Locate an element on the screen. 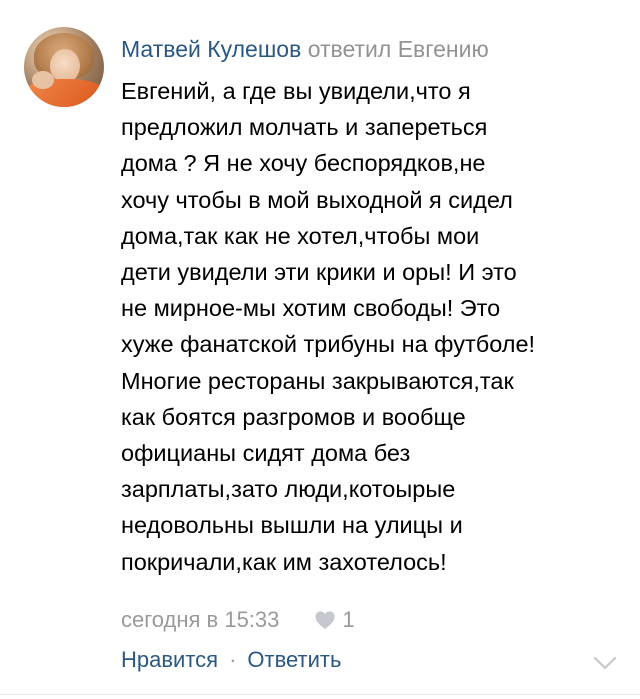 The height and width of the screenshot is (699, 640). divider is located at coordinates (320, 694).